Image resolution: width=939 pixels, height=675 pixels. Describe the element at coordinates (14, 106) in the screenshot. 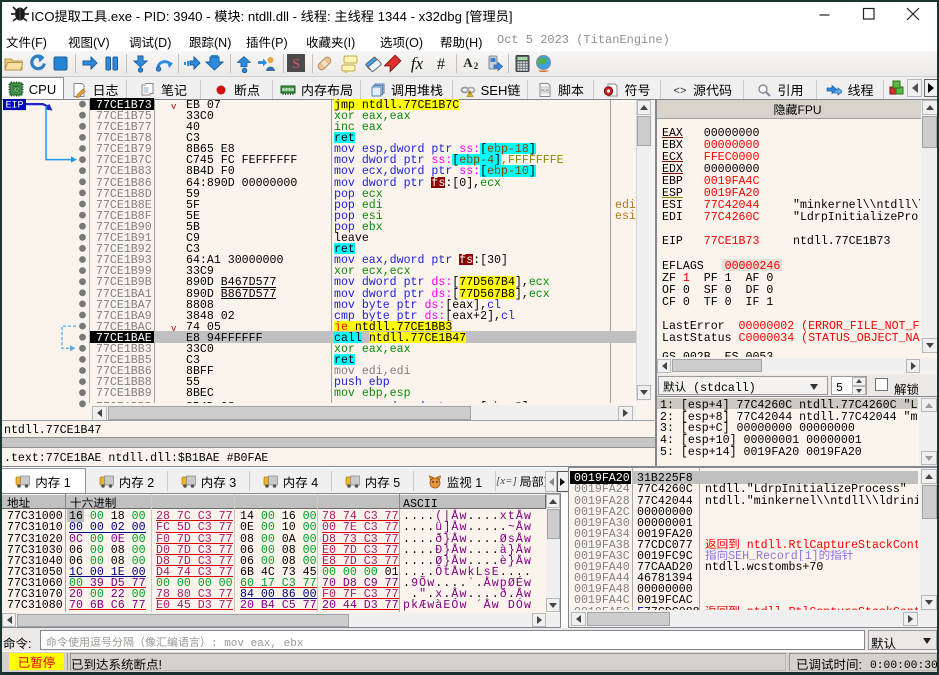

I see `svg-text: EIP` at that location.